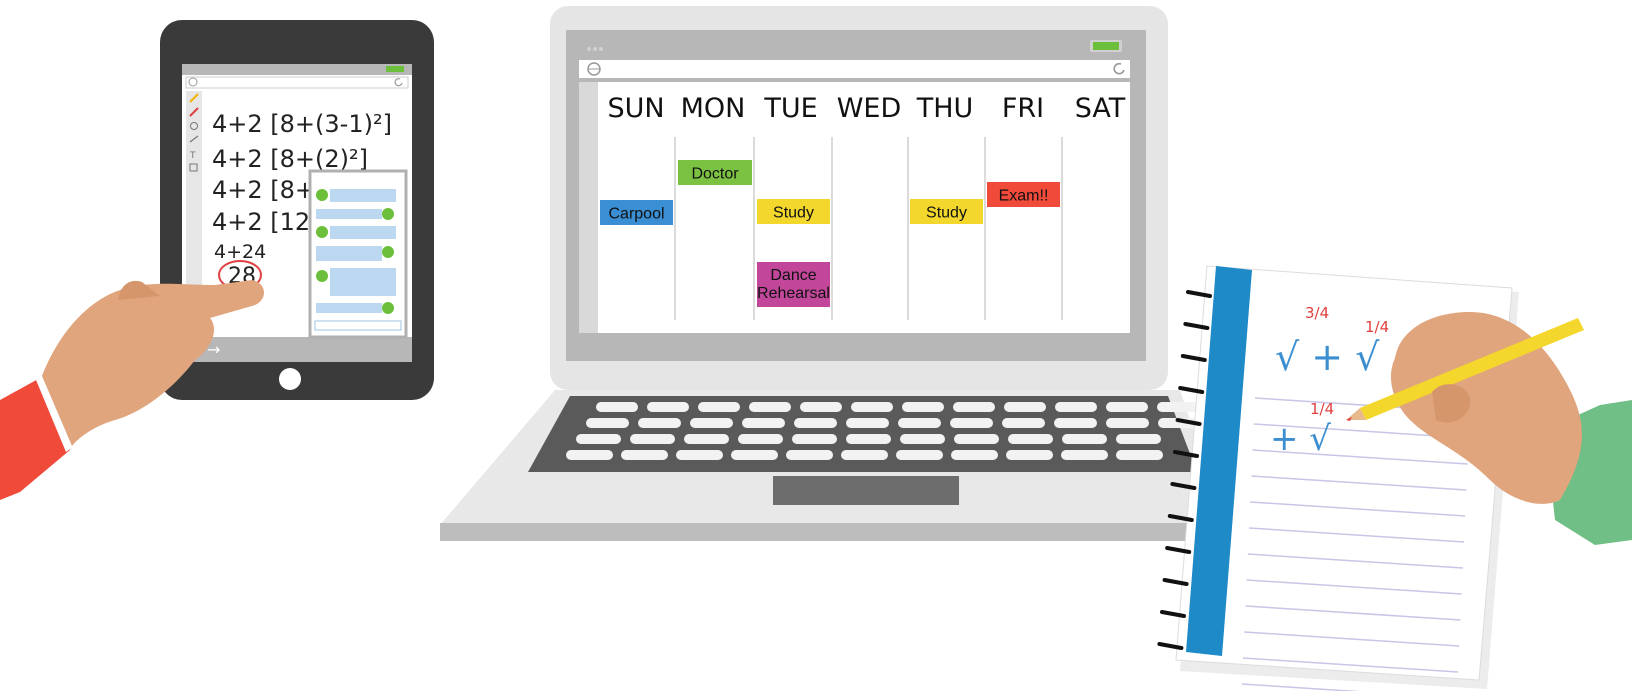  I want to click on laptop-base-edge, so click(832, 532).